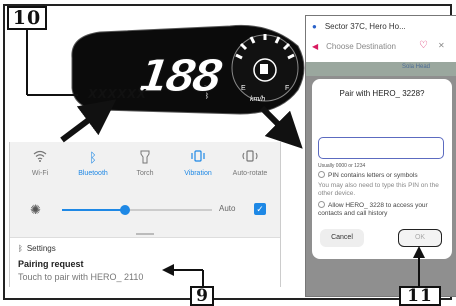  What do you see at coordinates (420, 296) in the screenshot?
I see `callout-11: 11` at bounding box center [420, 296].